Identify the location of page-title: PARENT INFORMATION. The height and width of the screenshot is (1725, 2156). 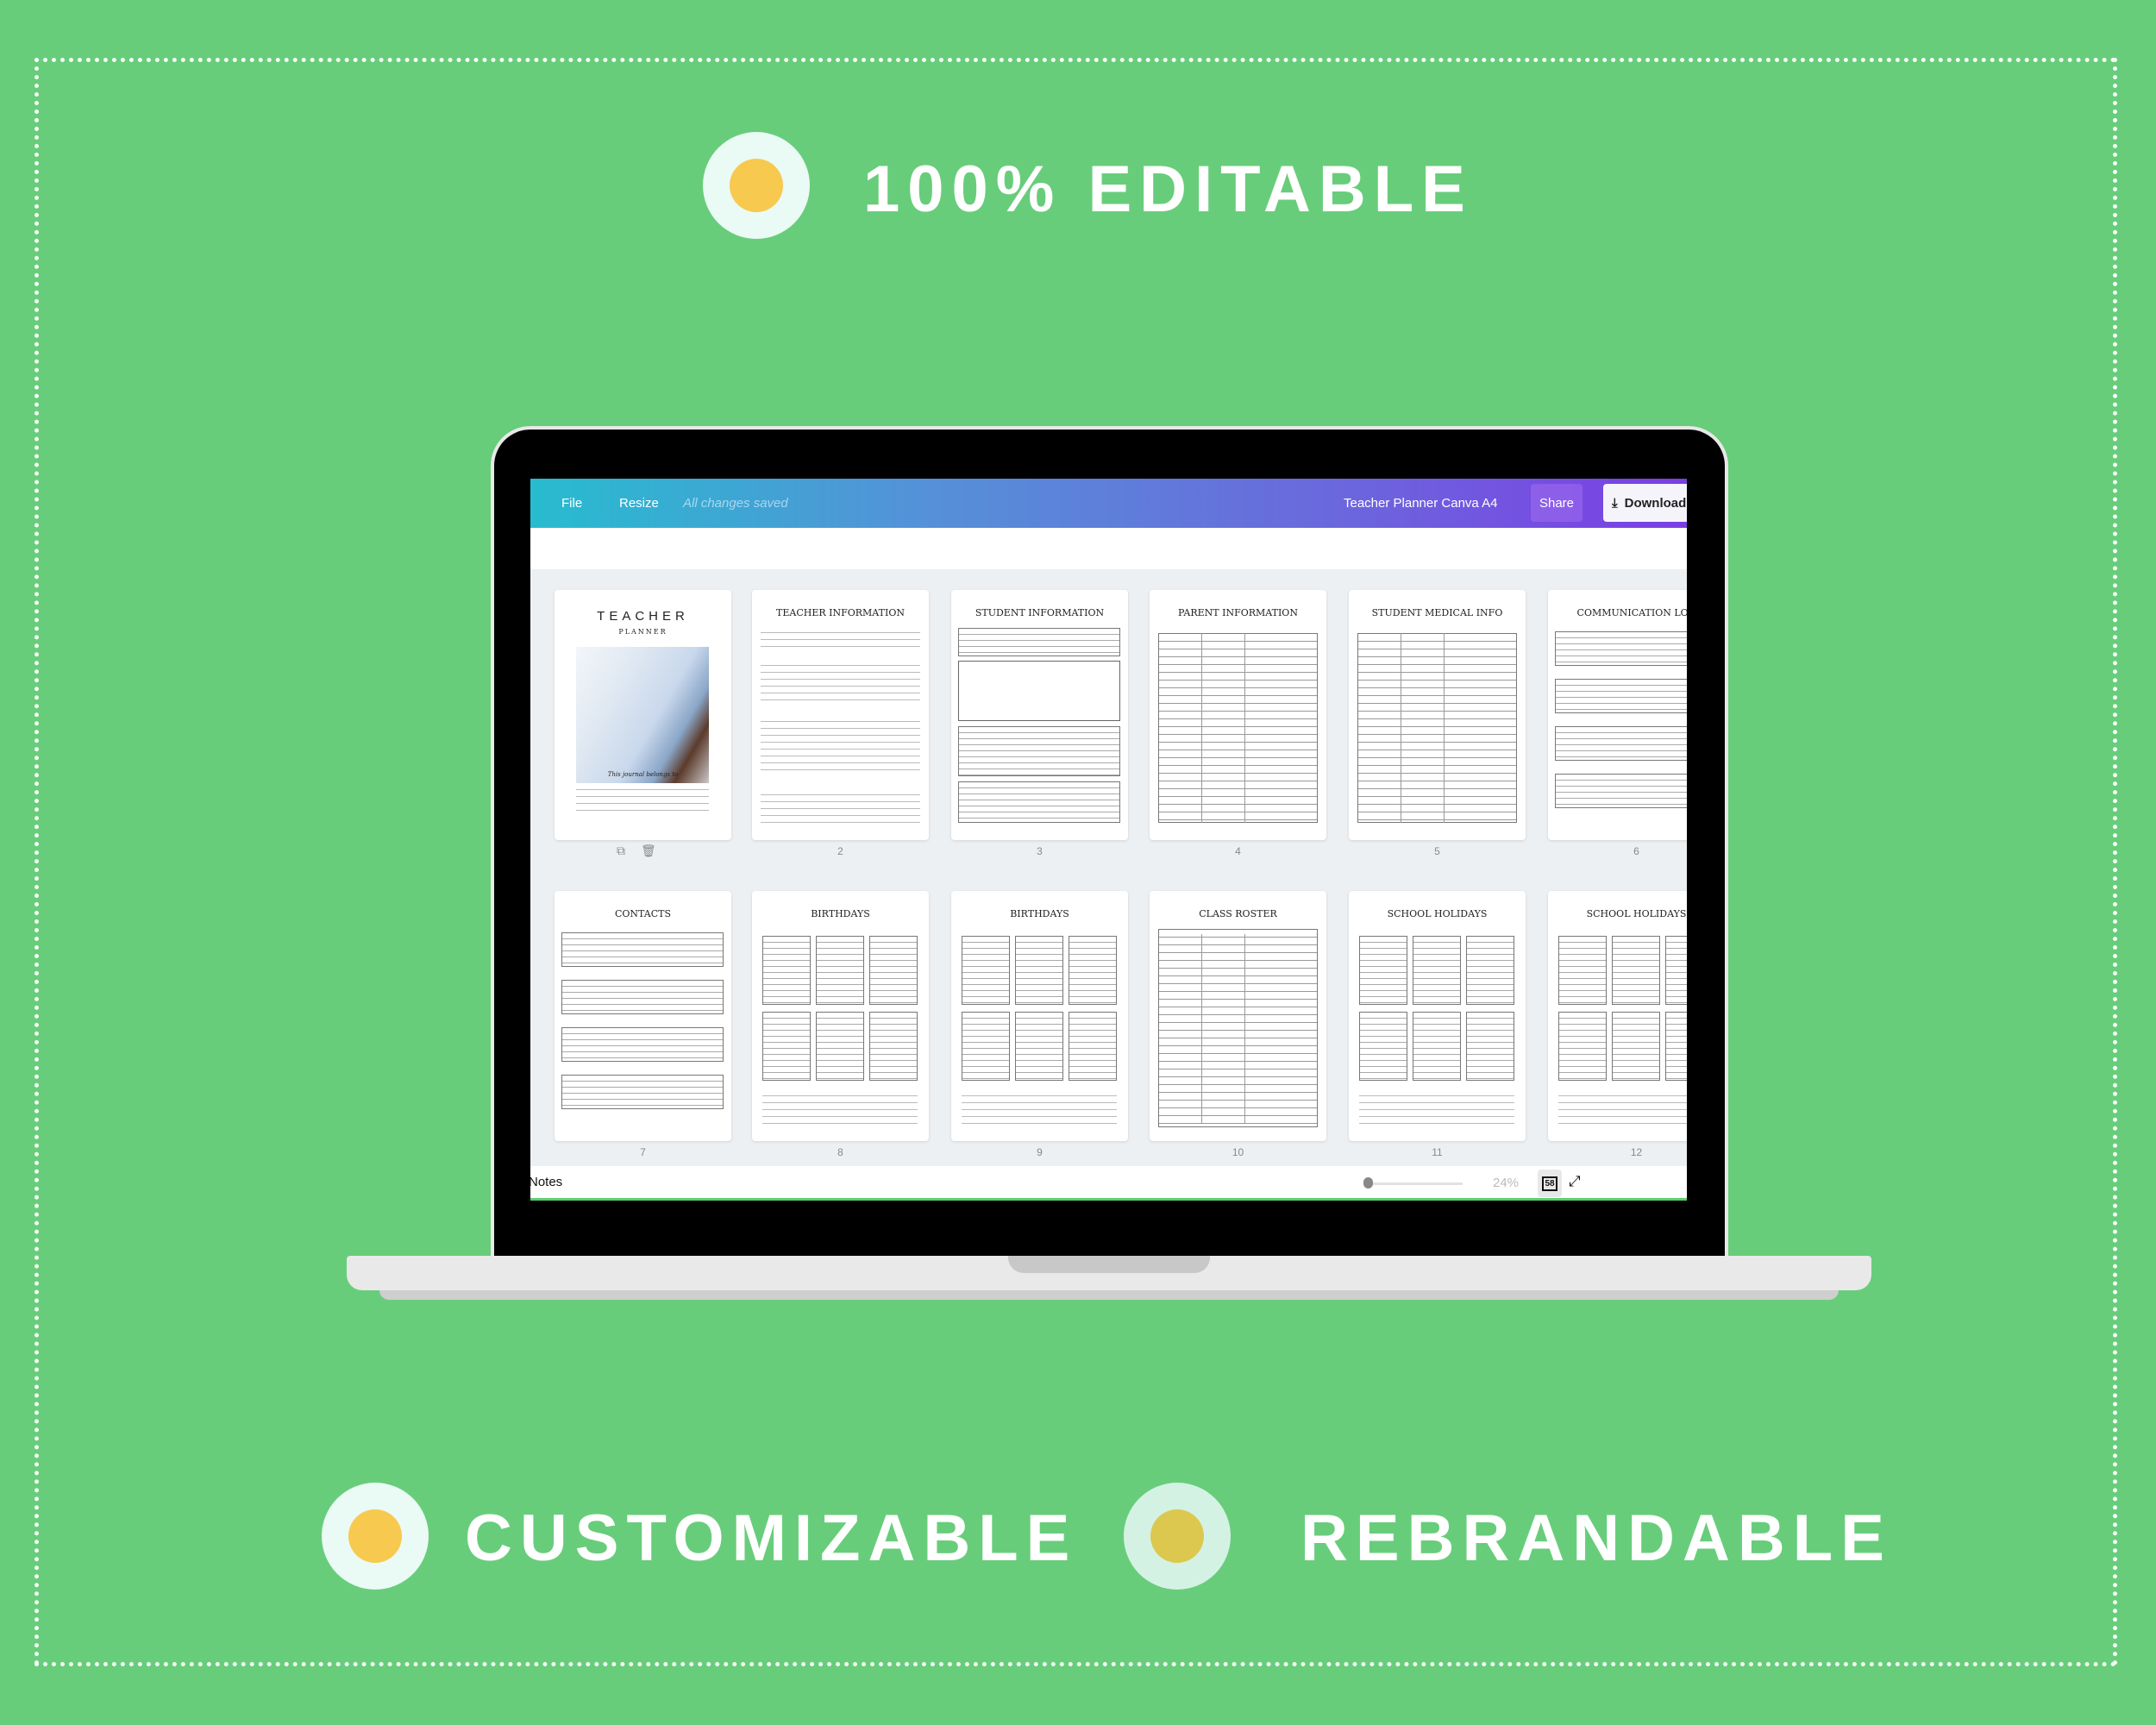
(1238, 612).